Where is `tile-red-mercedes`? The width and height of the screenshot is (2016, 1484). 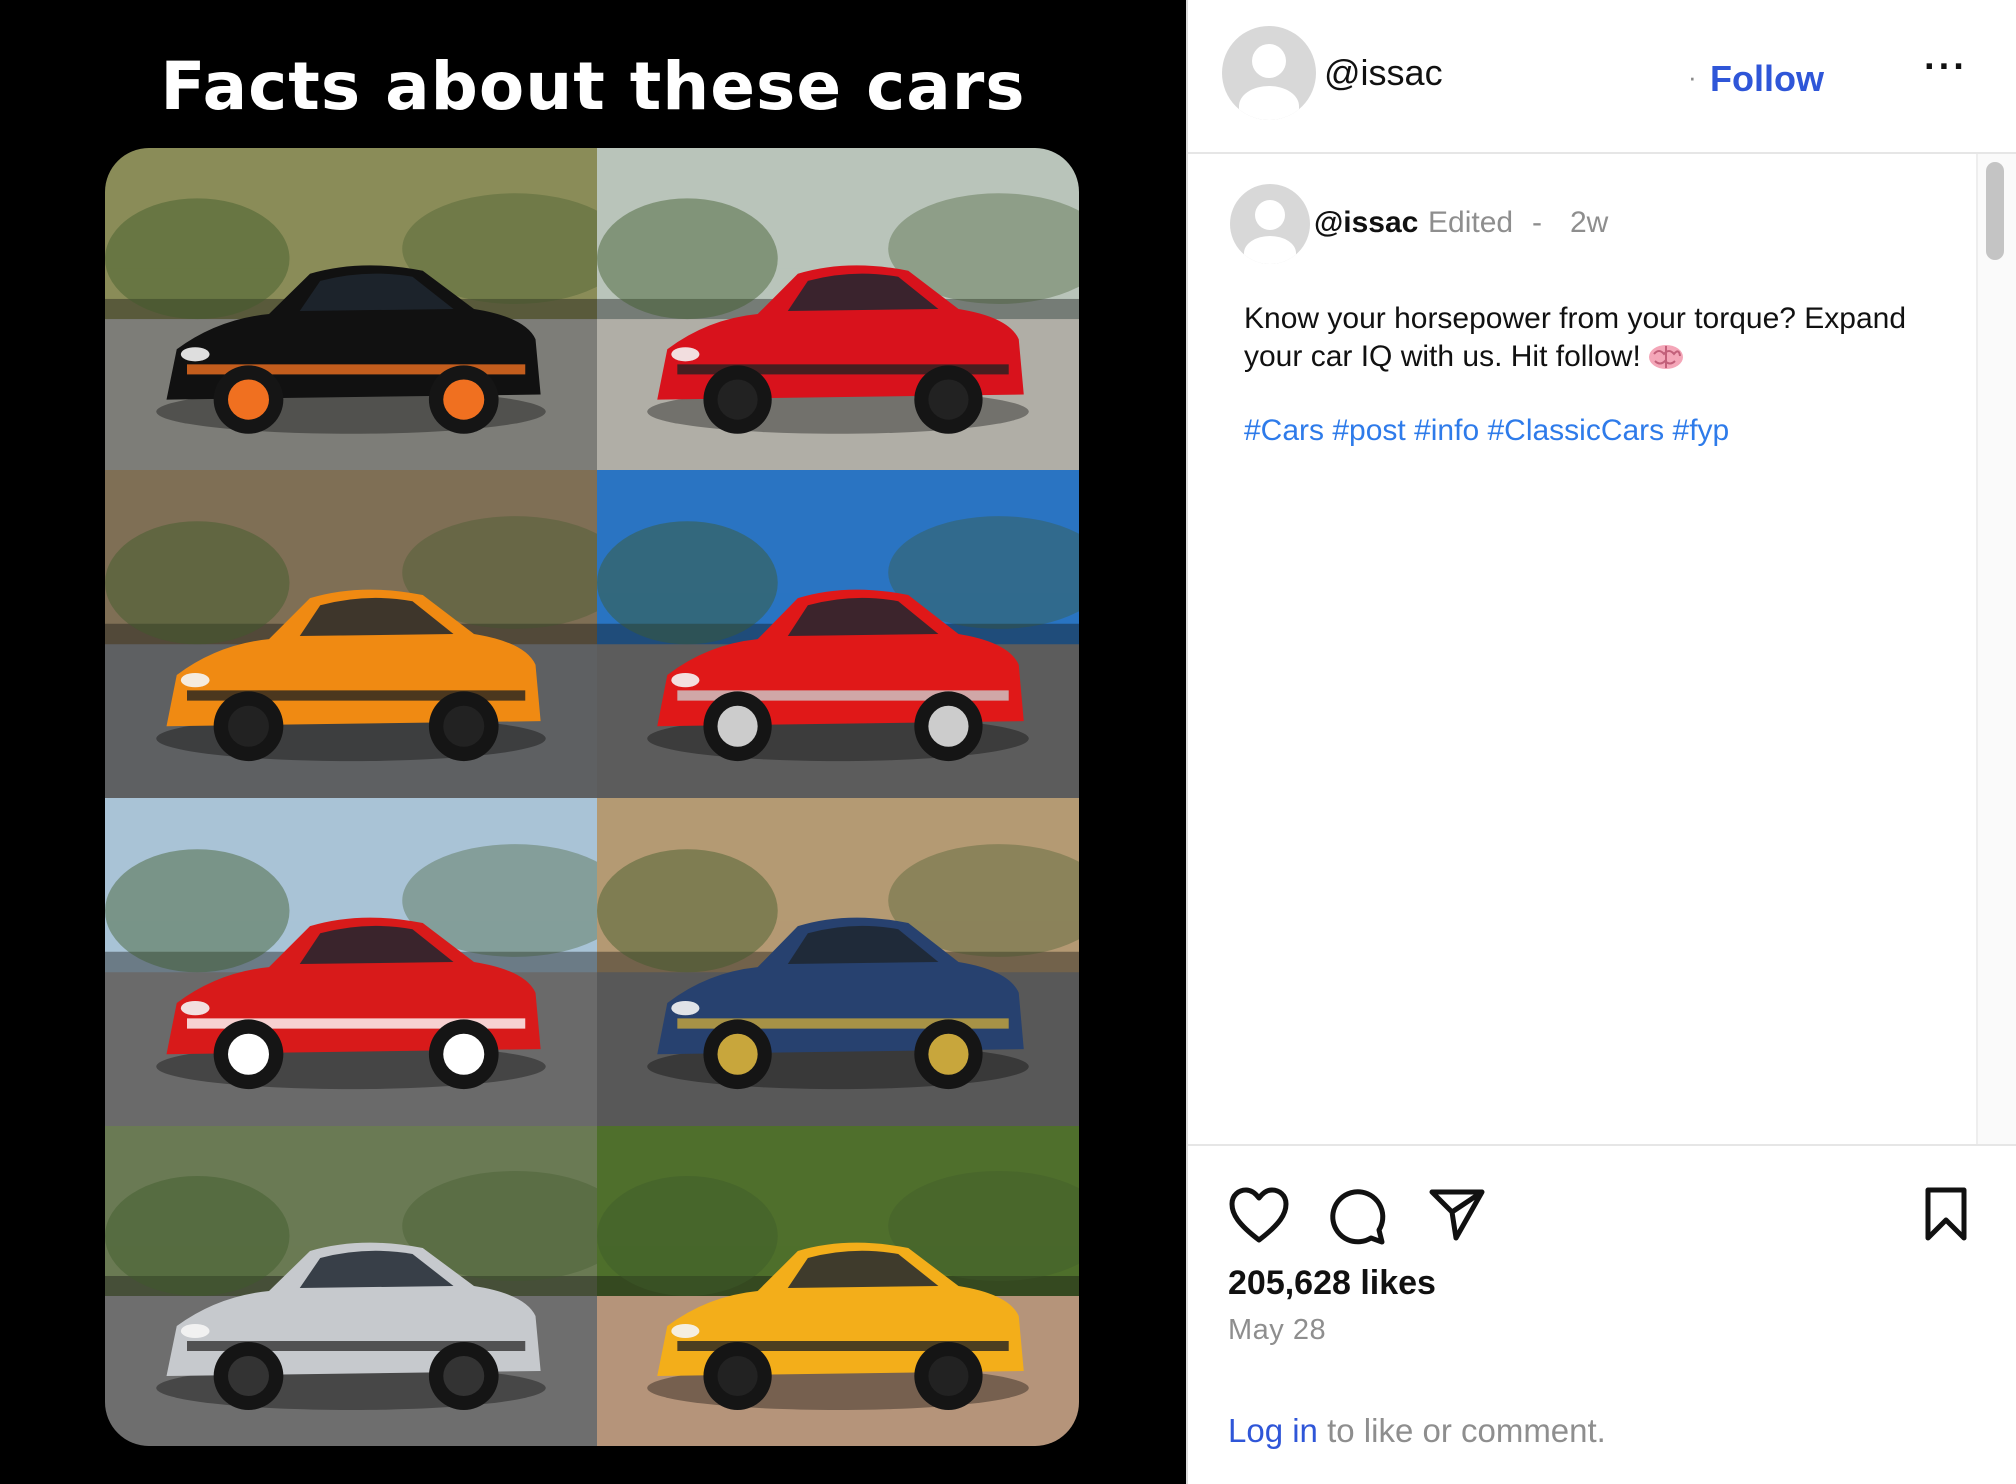
tile-red-mercedes is located at coordinates (838, 309).